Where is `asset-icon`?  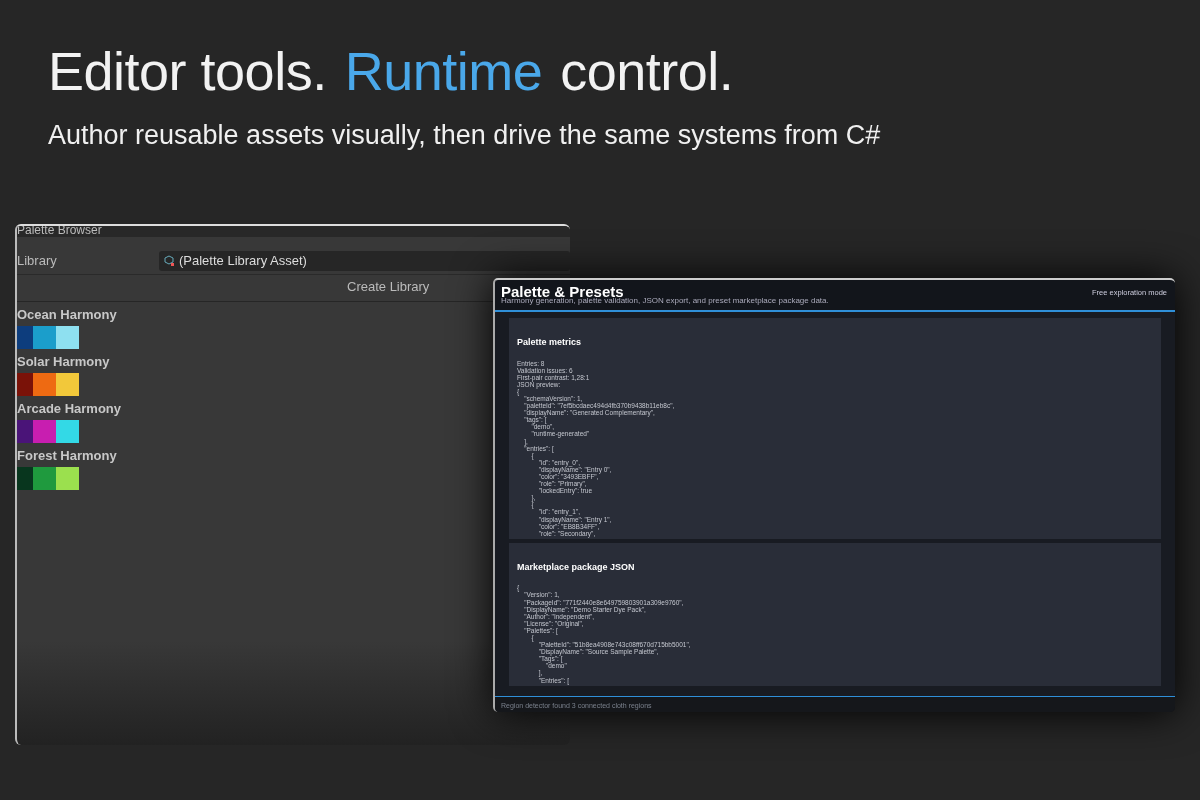 asset-icon is located at coordinates (169, 260).